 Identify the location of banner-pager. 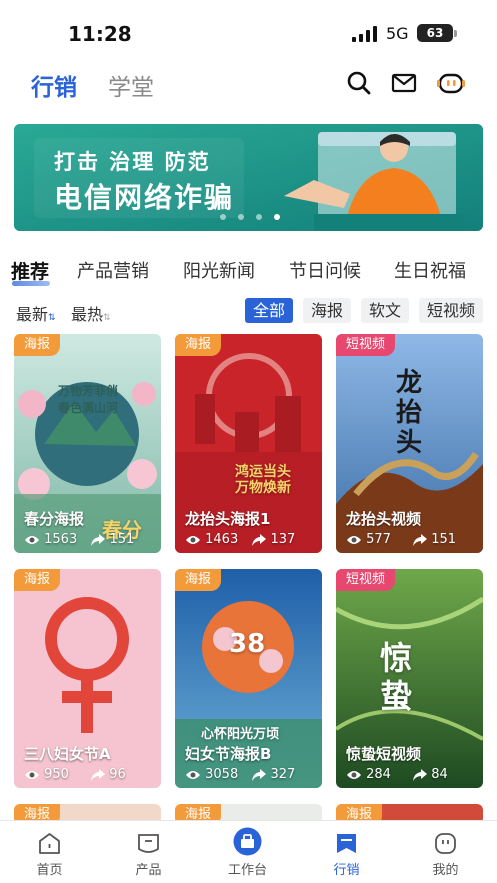
(255, 218).